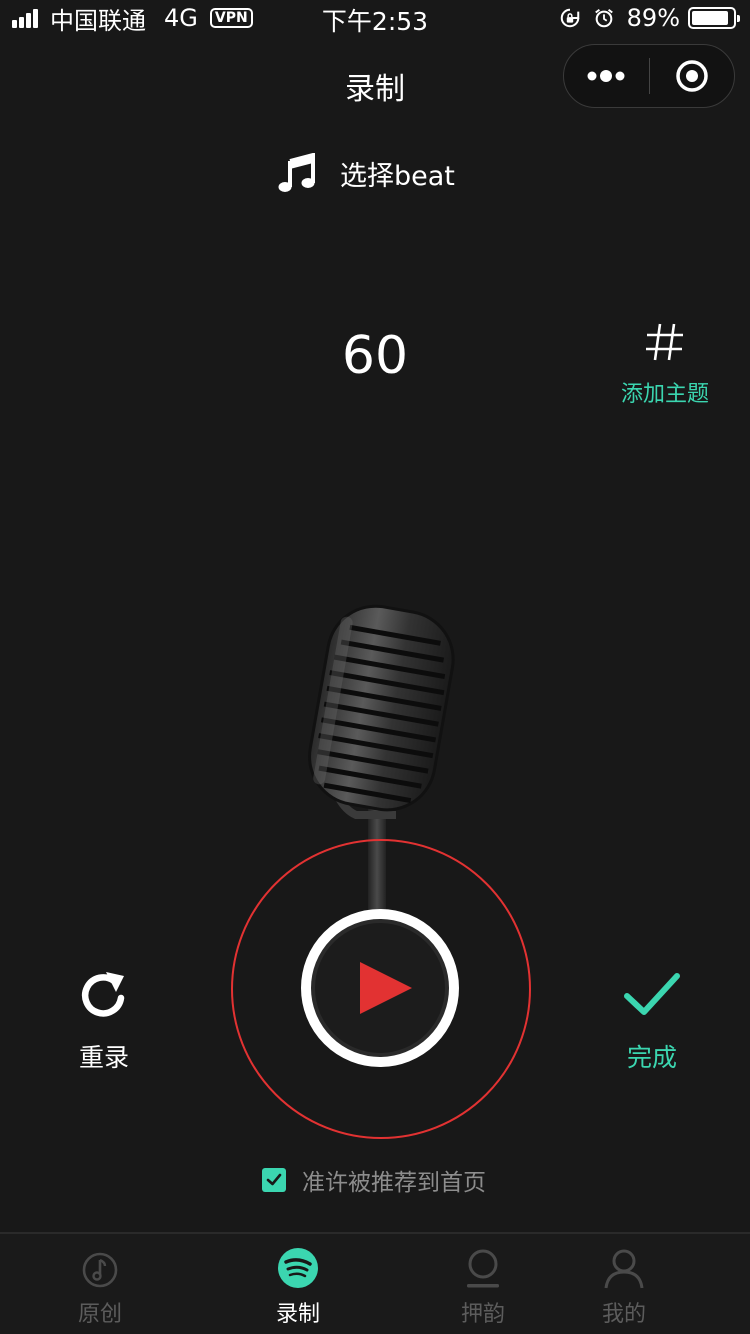 The width and height of the screenshot is (750, 1334). Describe the element at coordinates (103, 994) in the screenshot. I see `refresh-icon` at that location.